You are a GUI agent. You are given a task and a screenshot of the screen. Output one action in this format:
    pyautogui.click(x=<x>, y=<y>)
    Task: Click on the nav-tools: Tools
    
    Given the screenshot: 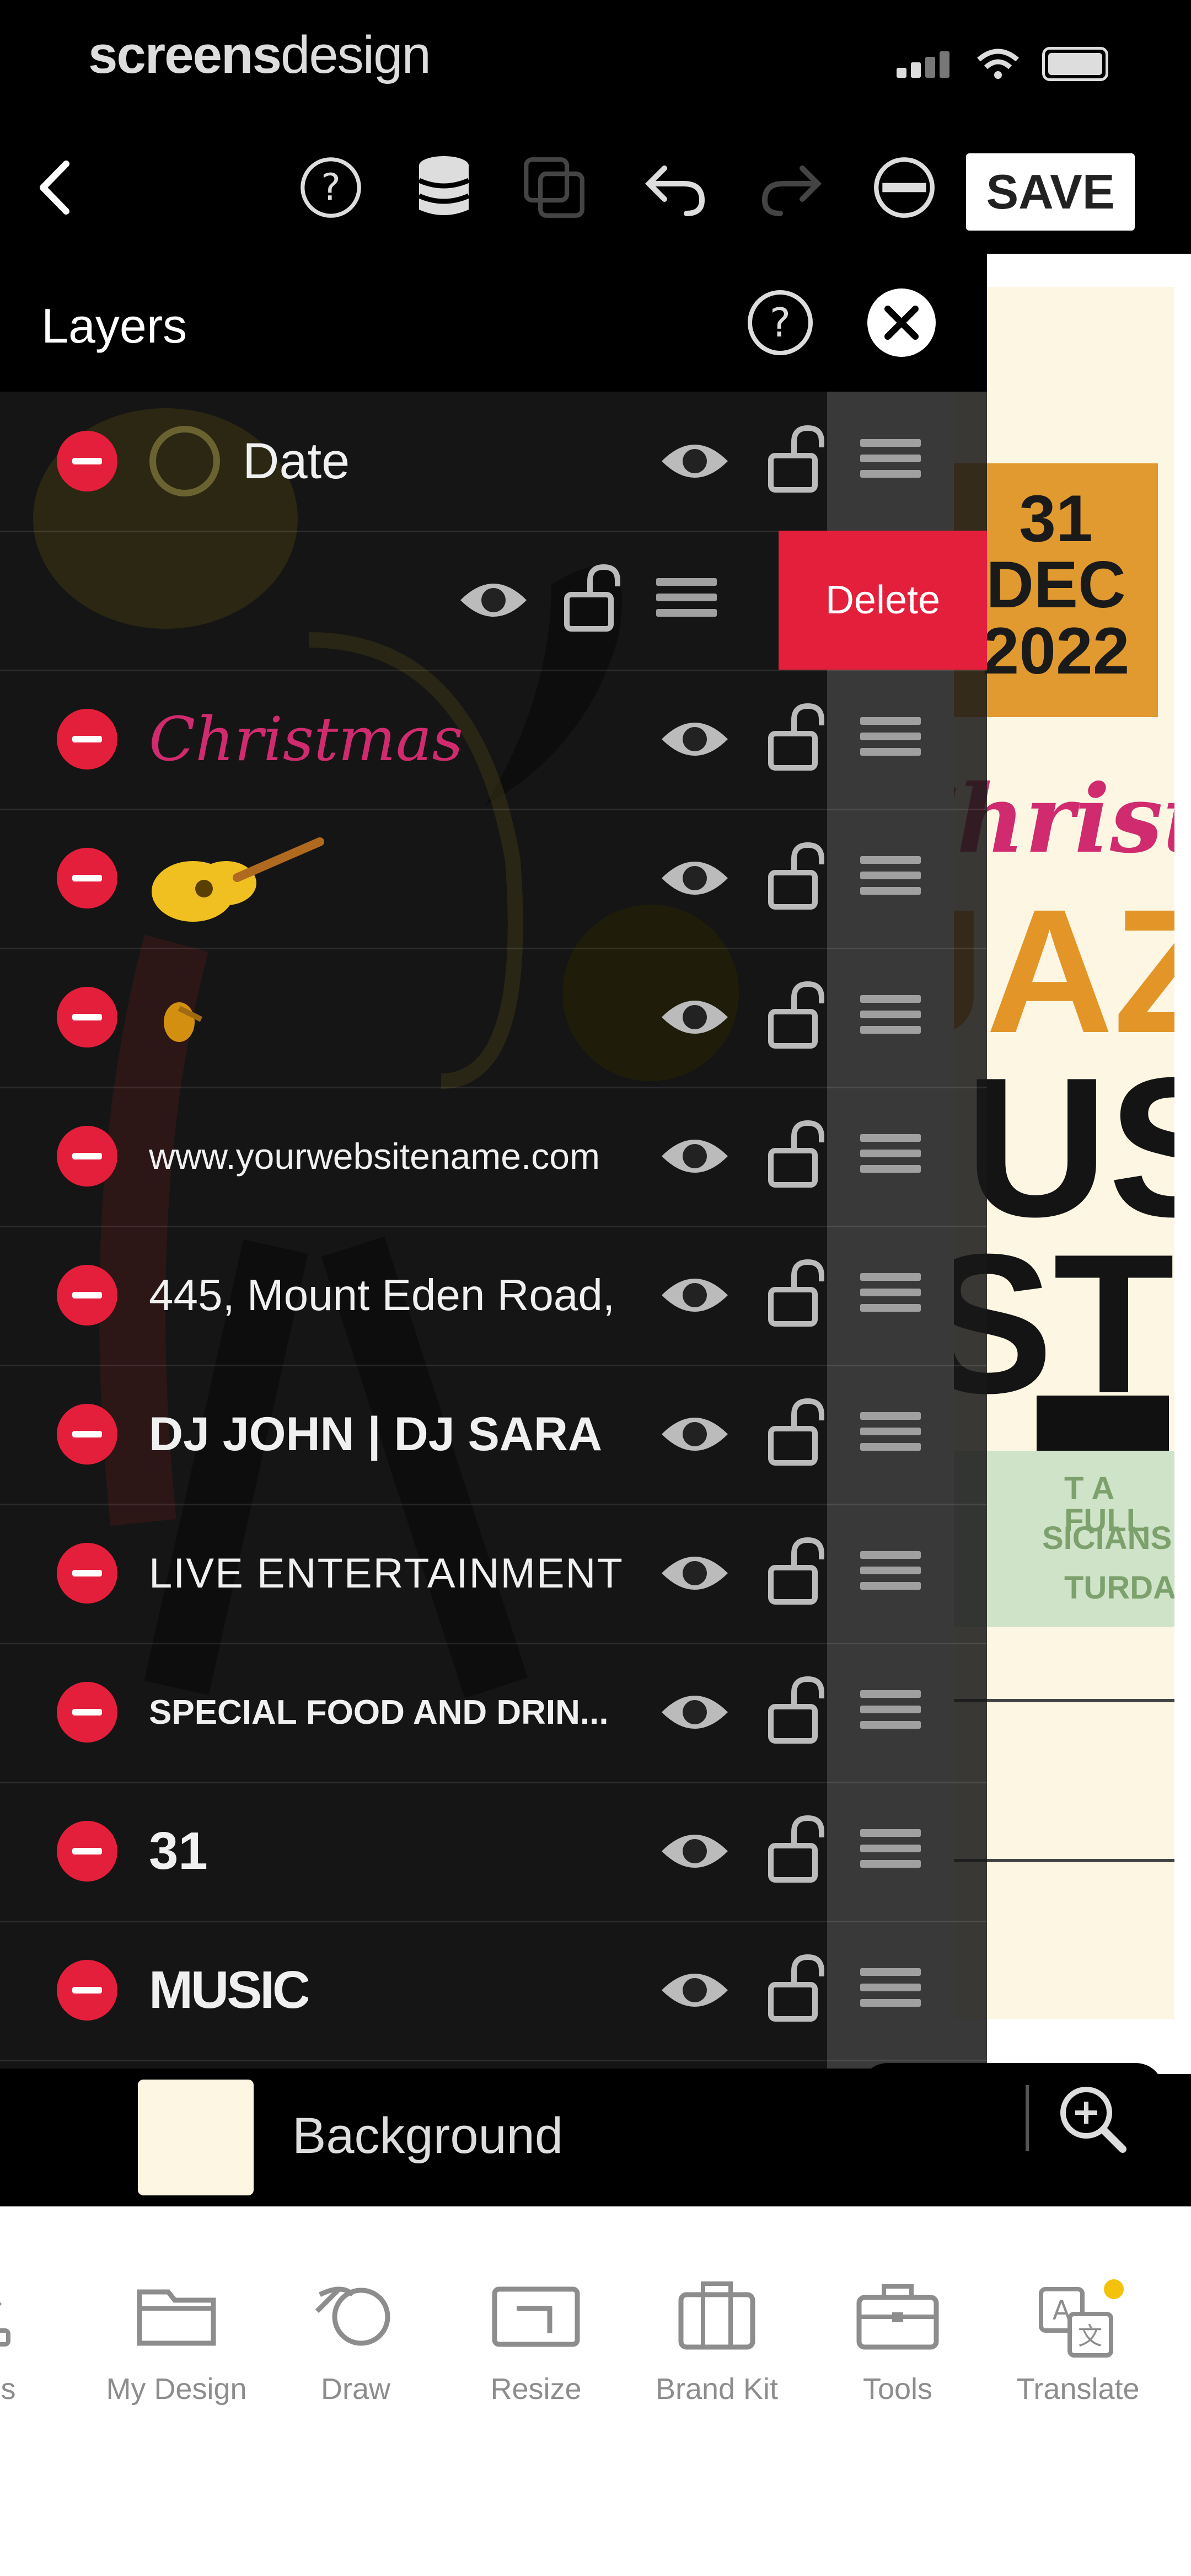 What is the action you would take?
    pyautogui.click(x=898, y=2342)
    